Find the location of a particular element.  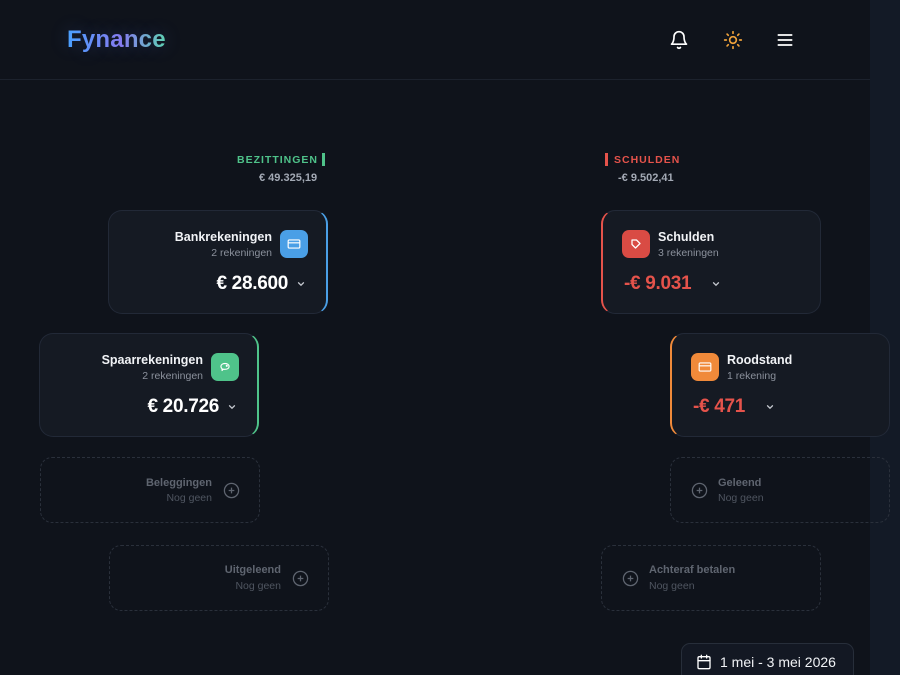

calendar-icon is located at coordinates (704, 662).